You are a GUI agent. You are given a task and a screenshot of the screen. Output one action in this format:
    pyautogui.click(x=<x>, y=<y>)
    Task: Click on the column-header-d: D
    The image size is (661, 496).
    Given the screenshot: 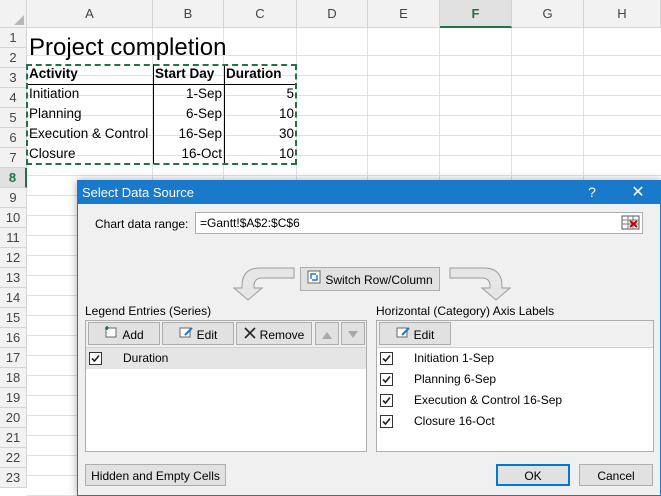 What is the action you would take?
    pyautogui.click(x=332, y=14)
    